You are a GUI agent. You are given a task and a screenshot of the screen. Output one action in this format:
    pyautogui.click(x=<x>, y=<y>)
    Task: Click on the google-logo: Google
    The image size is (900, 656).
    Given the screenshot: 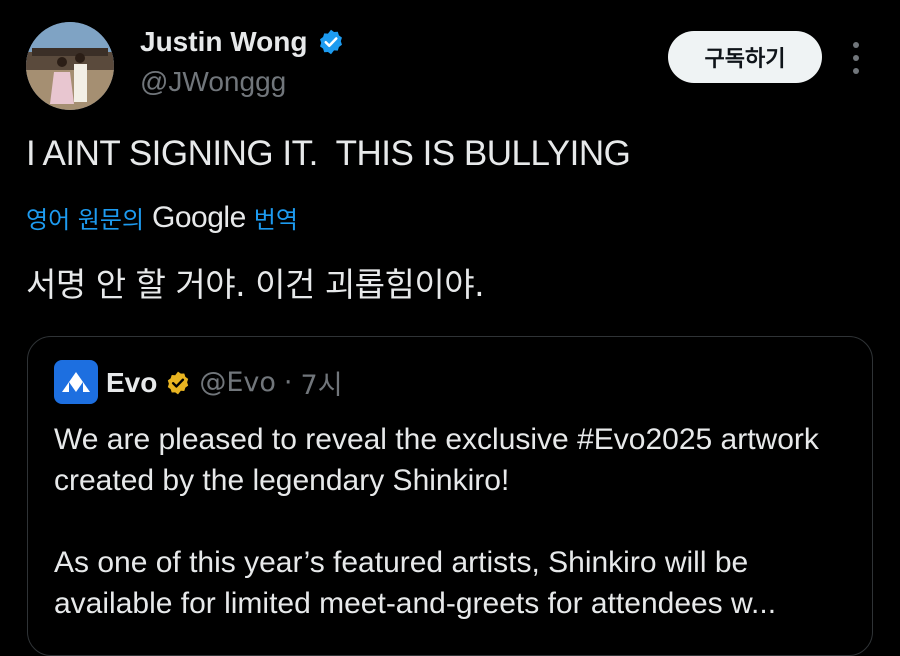 What is the action you would take?
    pyautogui.click(x=199, y=217)
    